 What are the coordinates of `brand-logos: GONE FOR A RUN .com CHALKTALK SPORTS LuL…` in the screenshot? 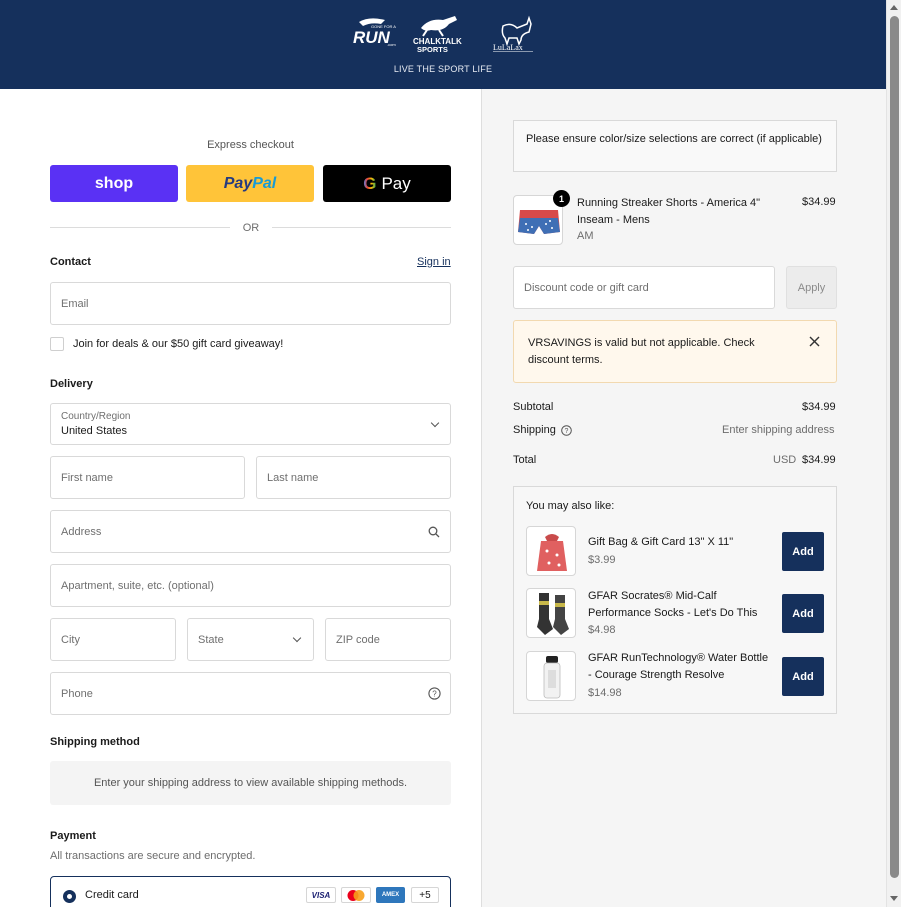 It's located at (442, 34).